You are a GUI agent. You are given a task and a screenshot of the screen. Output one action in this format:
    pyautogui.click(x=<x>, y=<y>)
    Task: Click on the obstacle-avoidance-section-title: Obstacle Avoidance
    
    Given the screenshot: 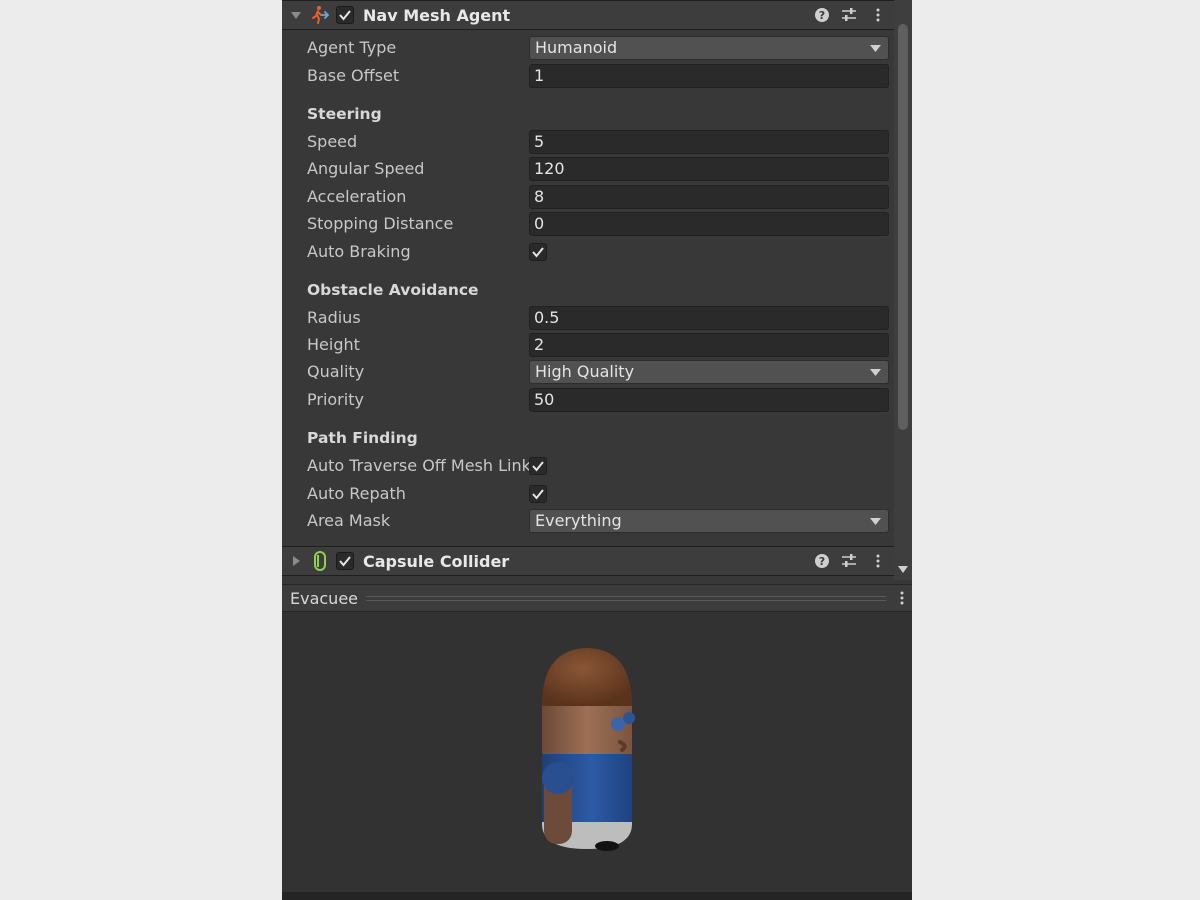 What is the action you would take?
    pyautogui.click(x=393, y=290)
    